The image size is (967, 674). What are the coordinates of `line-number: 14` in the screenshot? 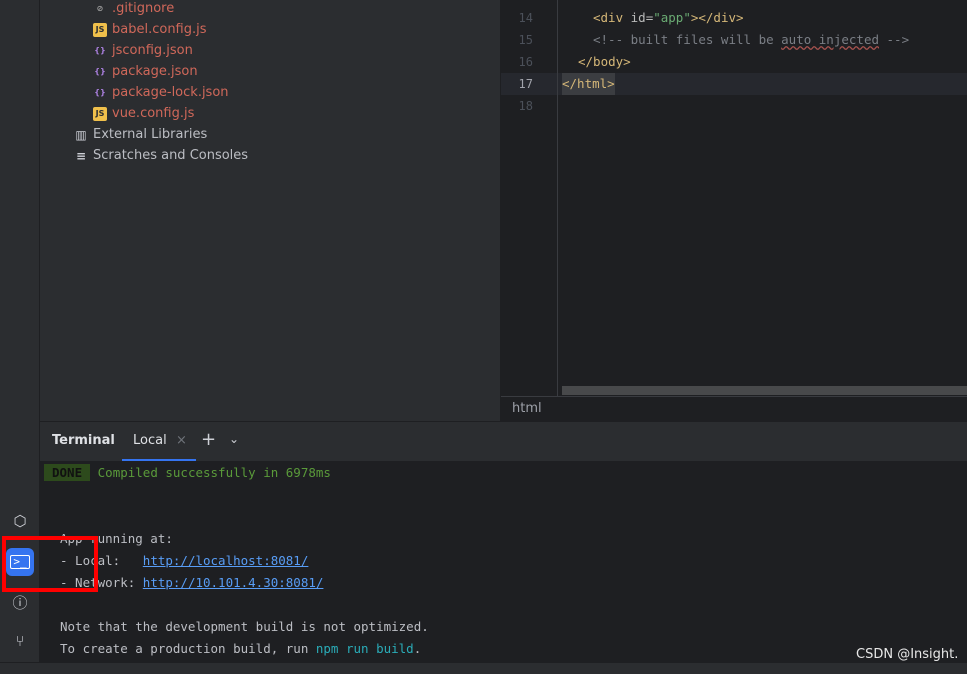 It's located at (525, 18).